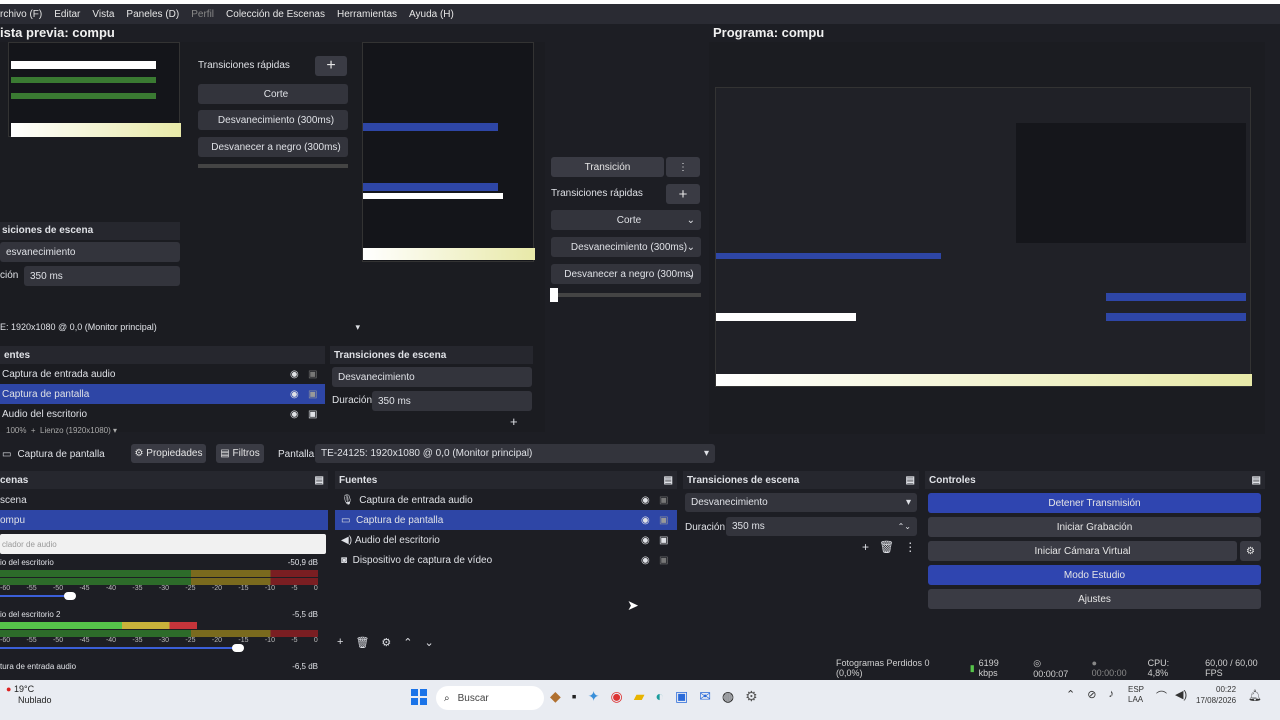  Describe the element at coordinates (1091, 694) in the screenshot. I see `network-icon: ⊘` at that location.